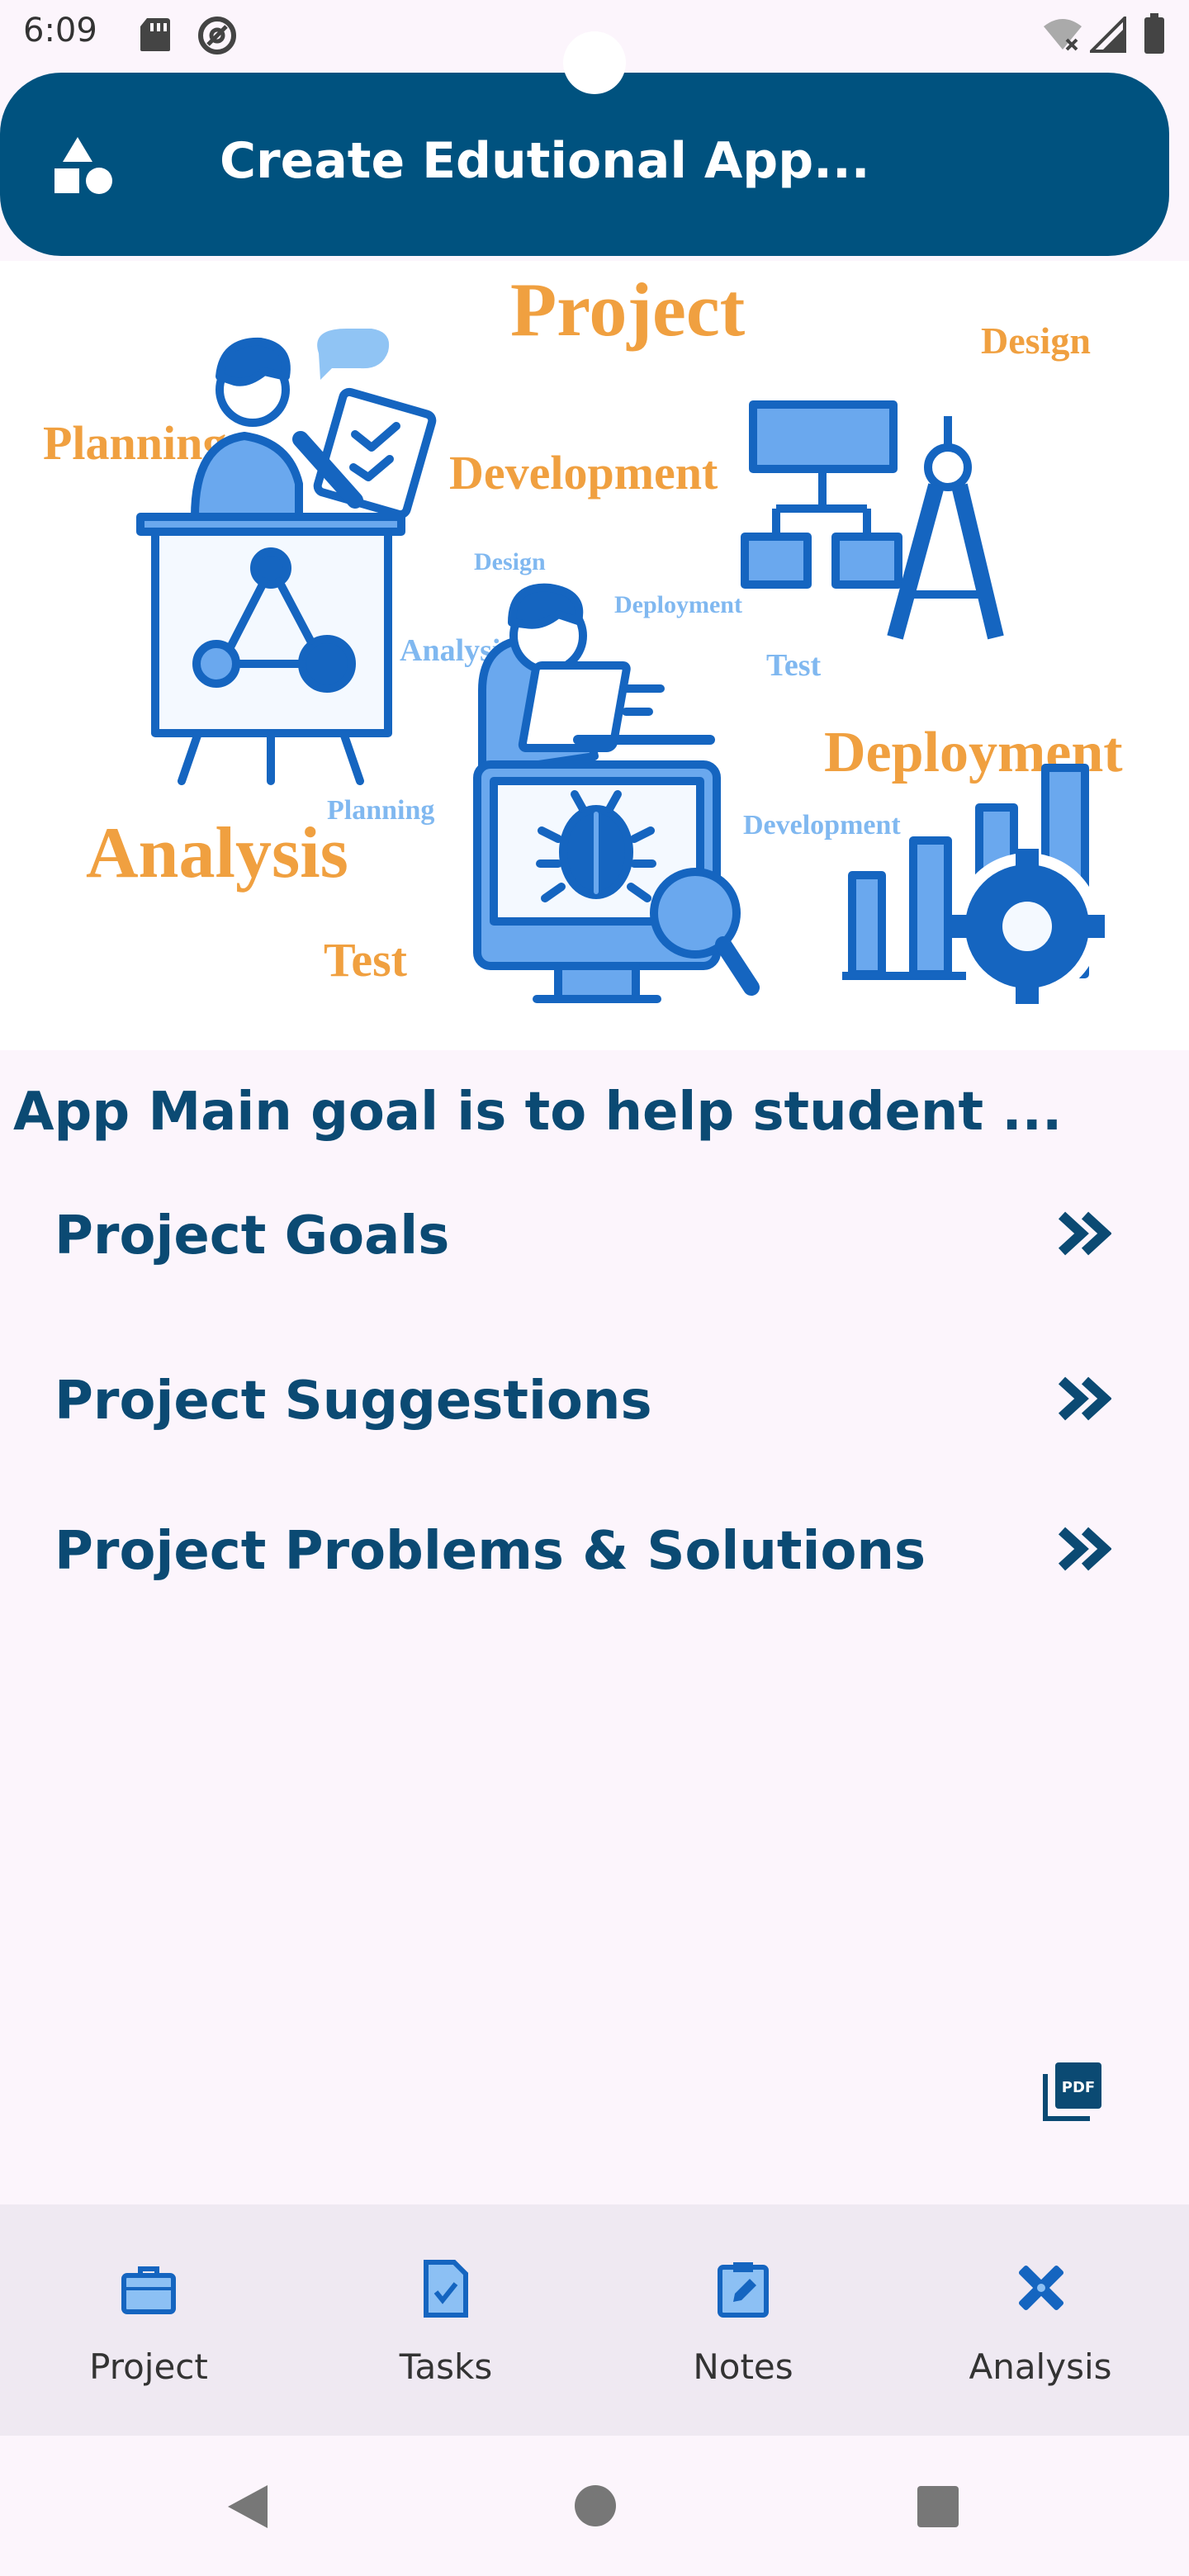 The width and height of the screenshot is (1189, 2576). I want to click on nav-label-tasks: Tasks, so click(446, 2366).